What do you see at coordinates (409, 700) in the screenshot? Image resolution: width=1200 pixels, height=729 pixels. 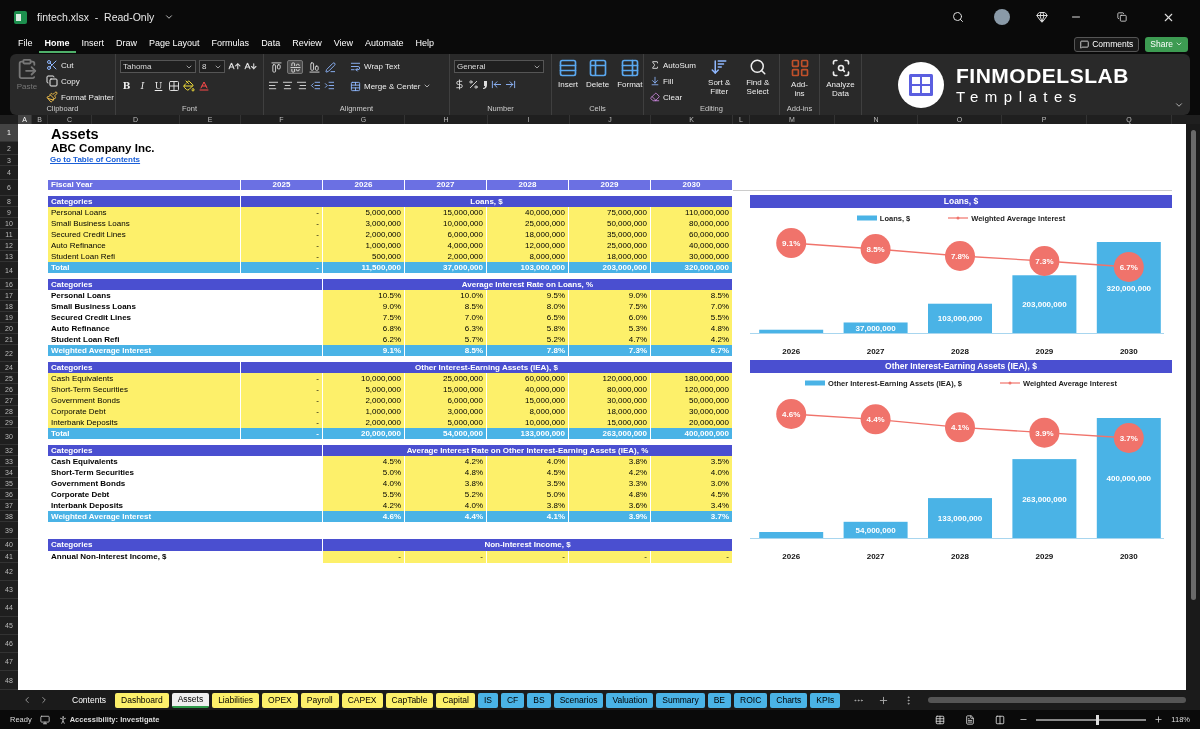 I see `sheet-tab: CapTable` at bounding box center [409, 700].